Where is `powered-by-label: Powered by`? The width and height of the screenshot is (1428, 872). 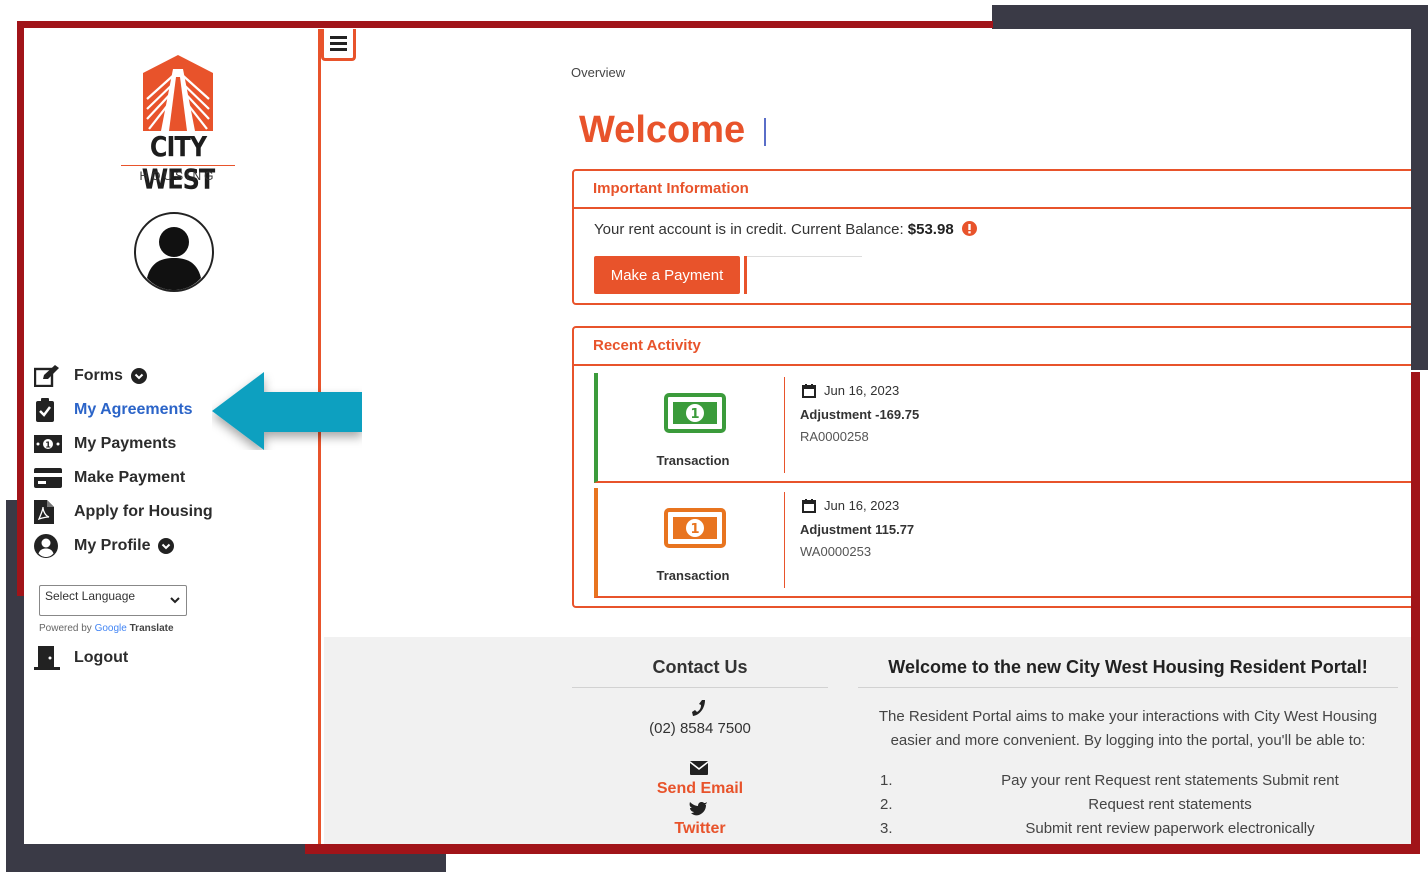
powered-by-label: Powered by is located at coordinates (65, 628).